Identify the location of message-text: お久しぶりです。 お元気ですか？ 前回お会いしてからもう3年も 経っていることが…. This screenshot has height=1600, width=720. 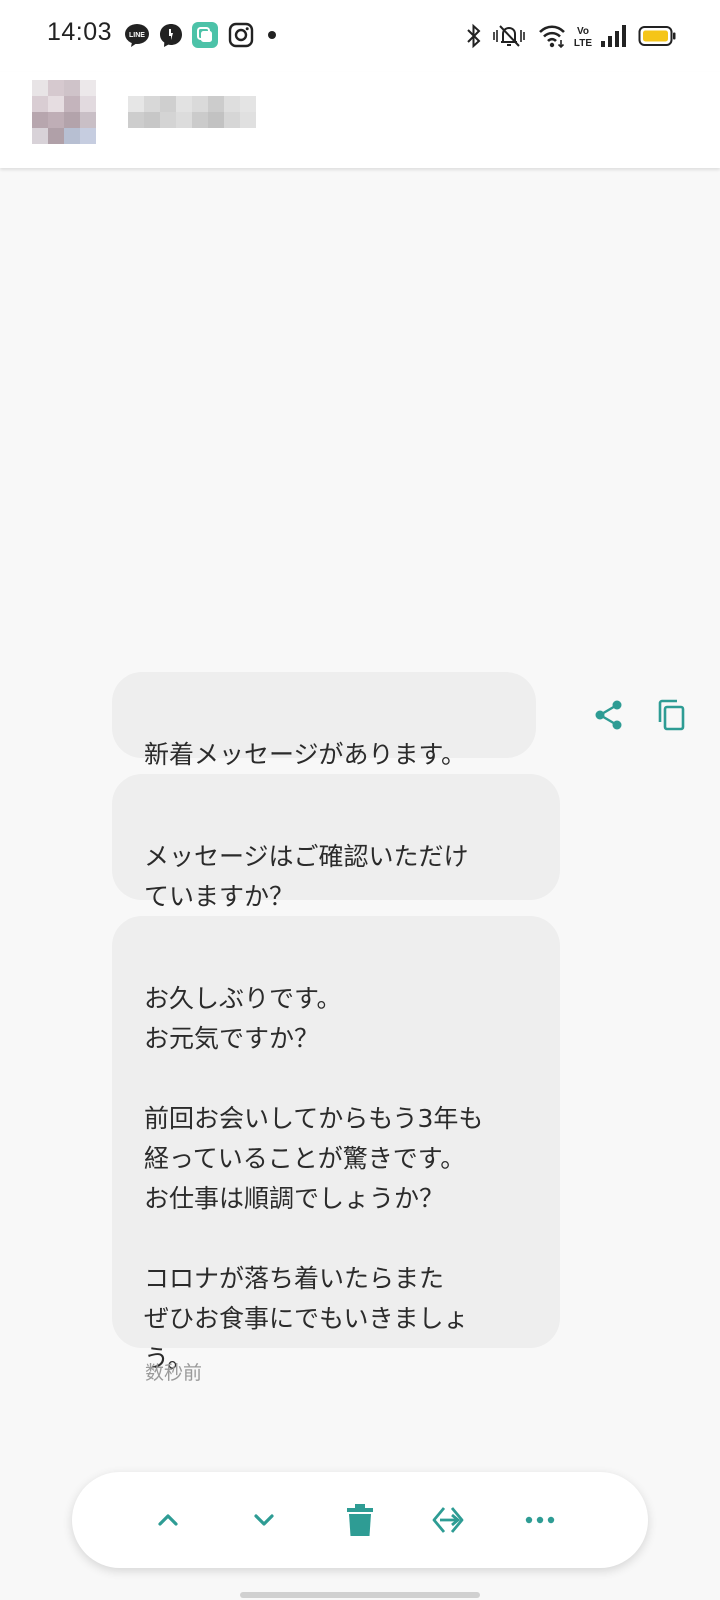
(314, 1178).